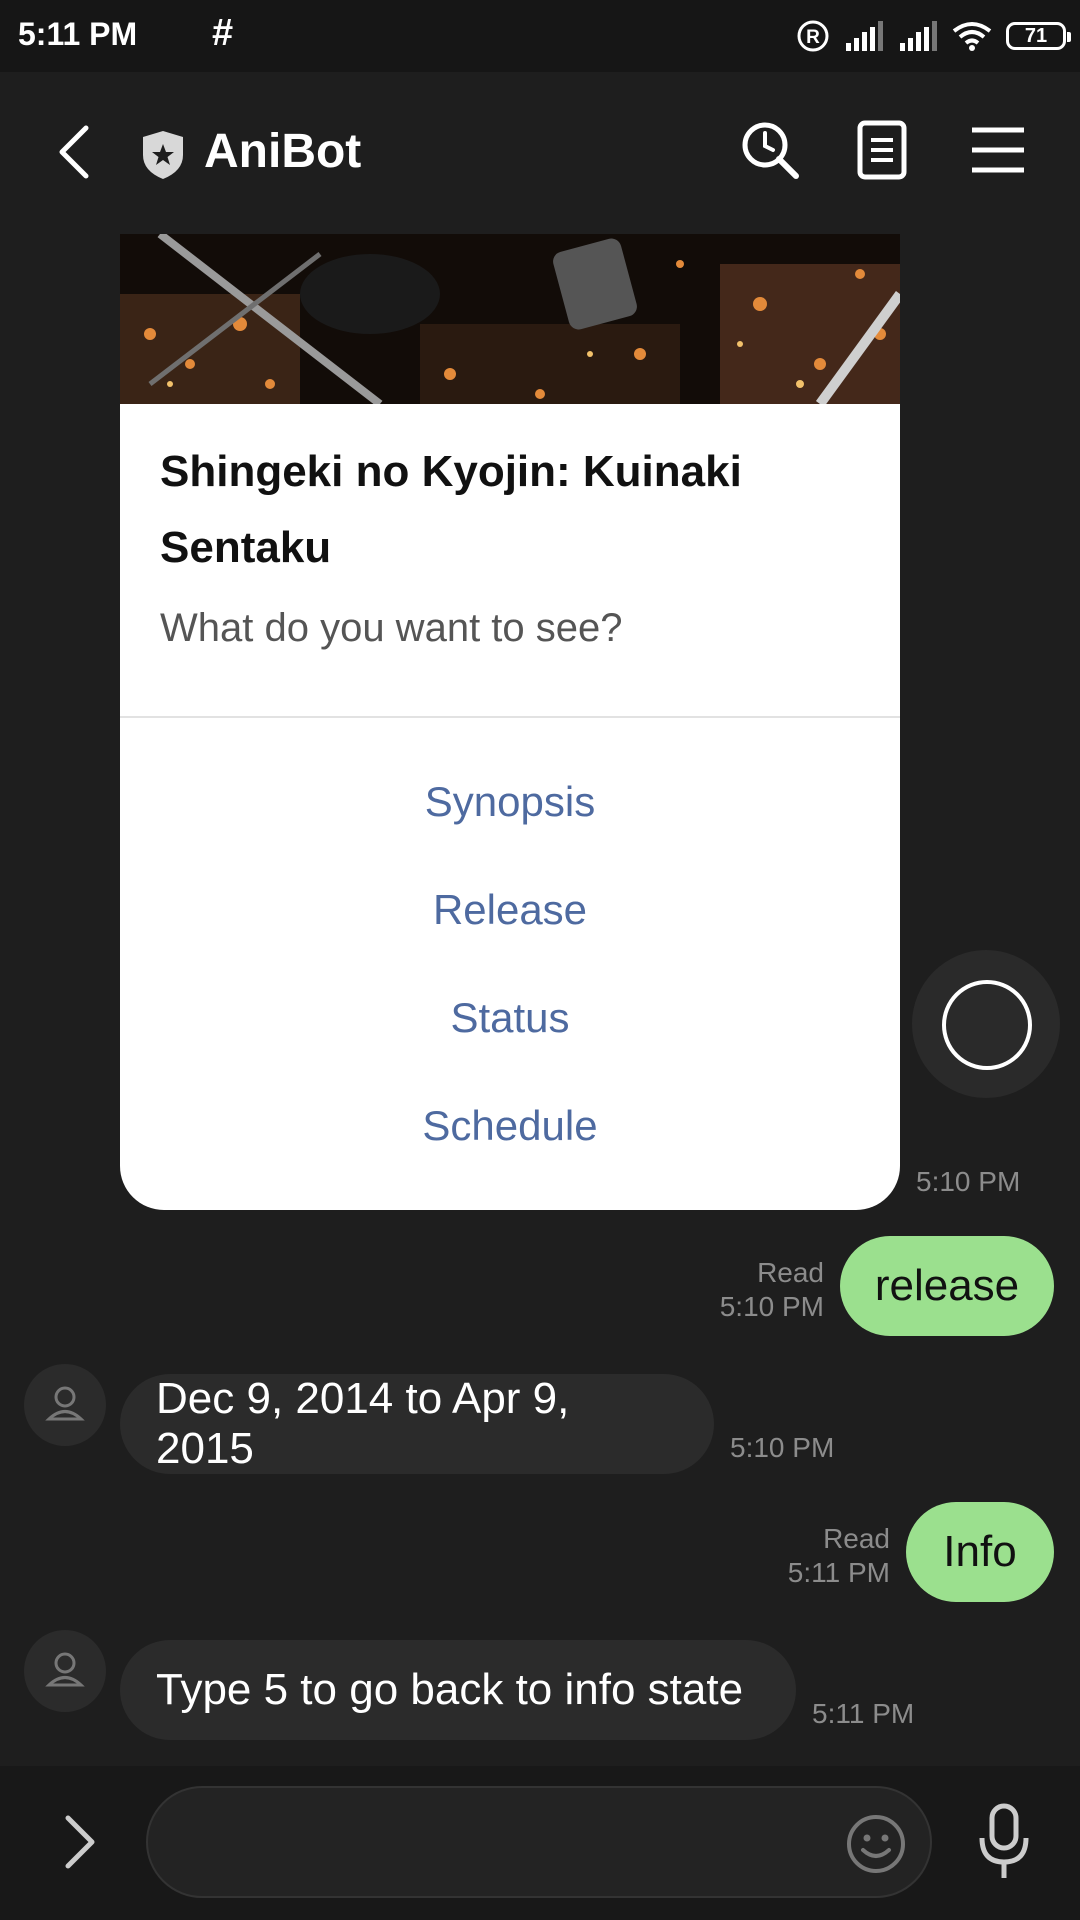 The height and width of the screenshot is (1920, 1080). I want to click on anime-cover-image, so click(510, 319).